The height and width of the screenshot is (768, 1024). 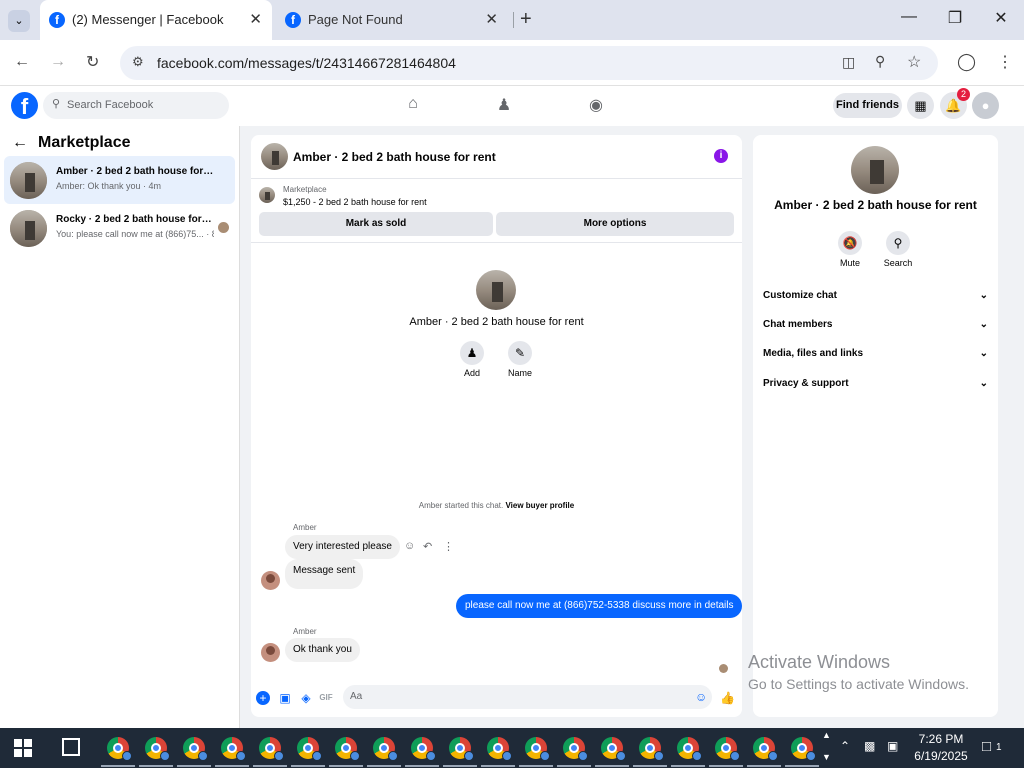 What do you see at coordinates (71, 747) in the screenshot?
I see `task-view-icon` at bounding box center [71, 747].